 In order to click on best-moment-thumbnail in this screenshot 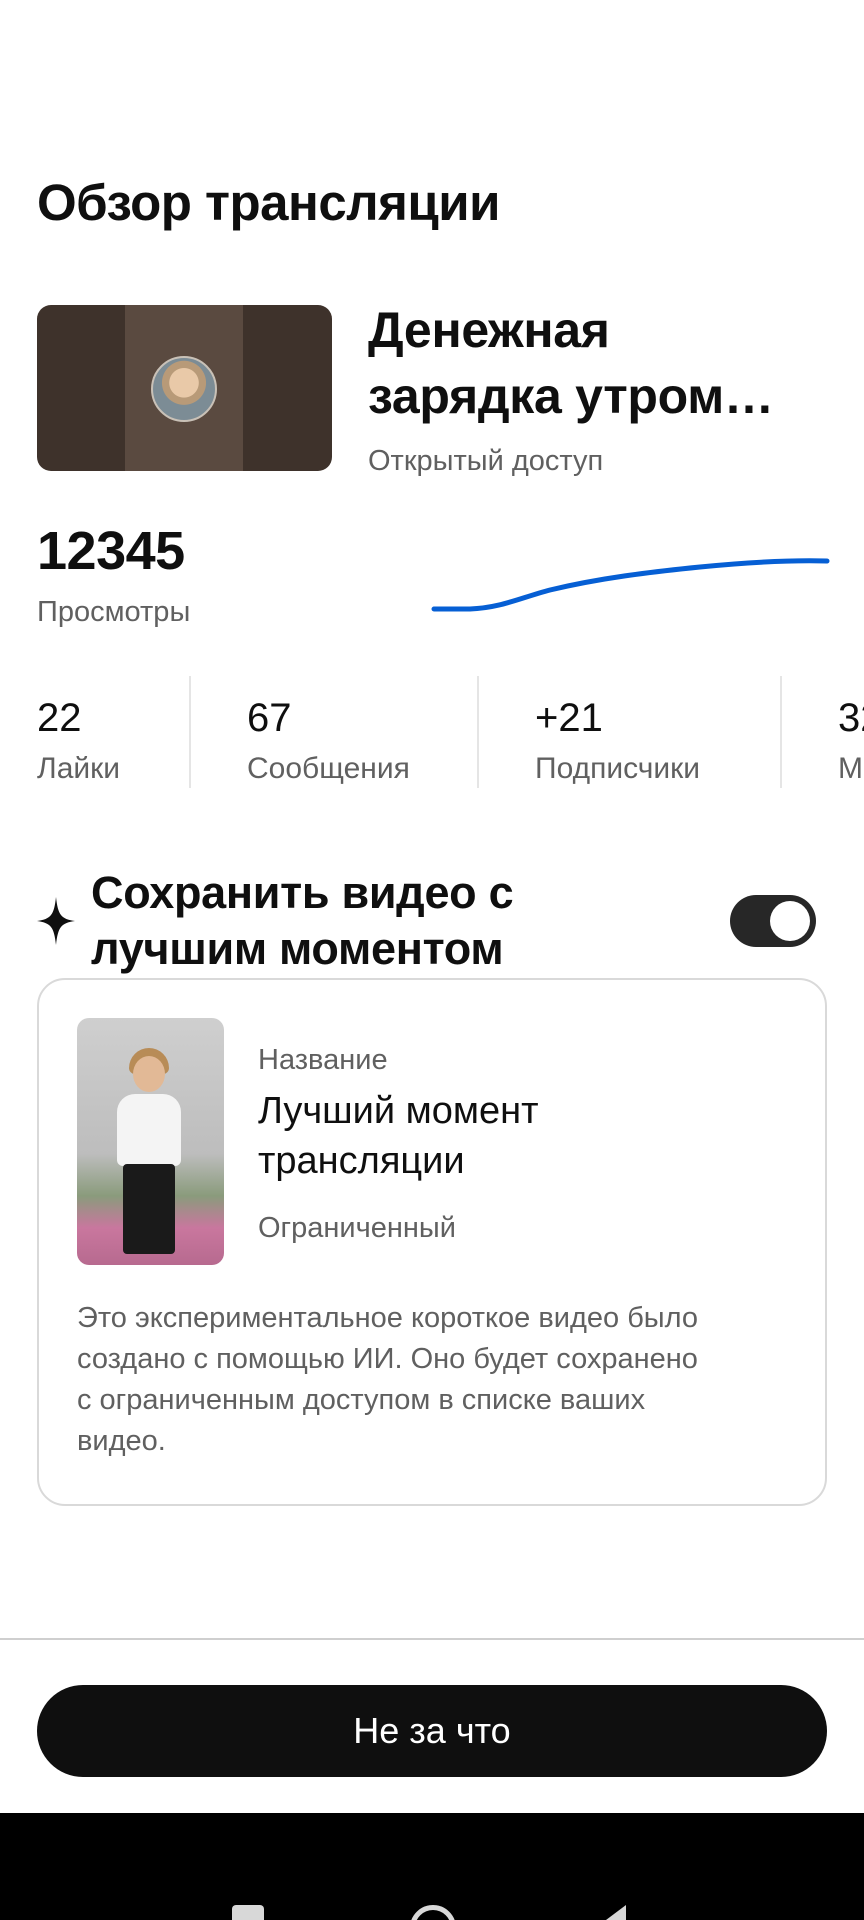, I will do `click(150, 1141)`.